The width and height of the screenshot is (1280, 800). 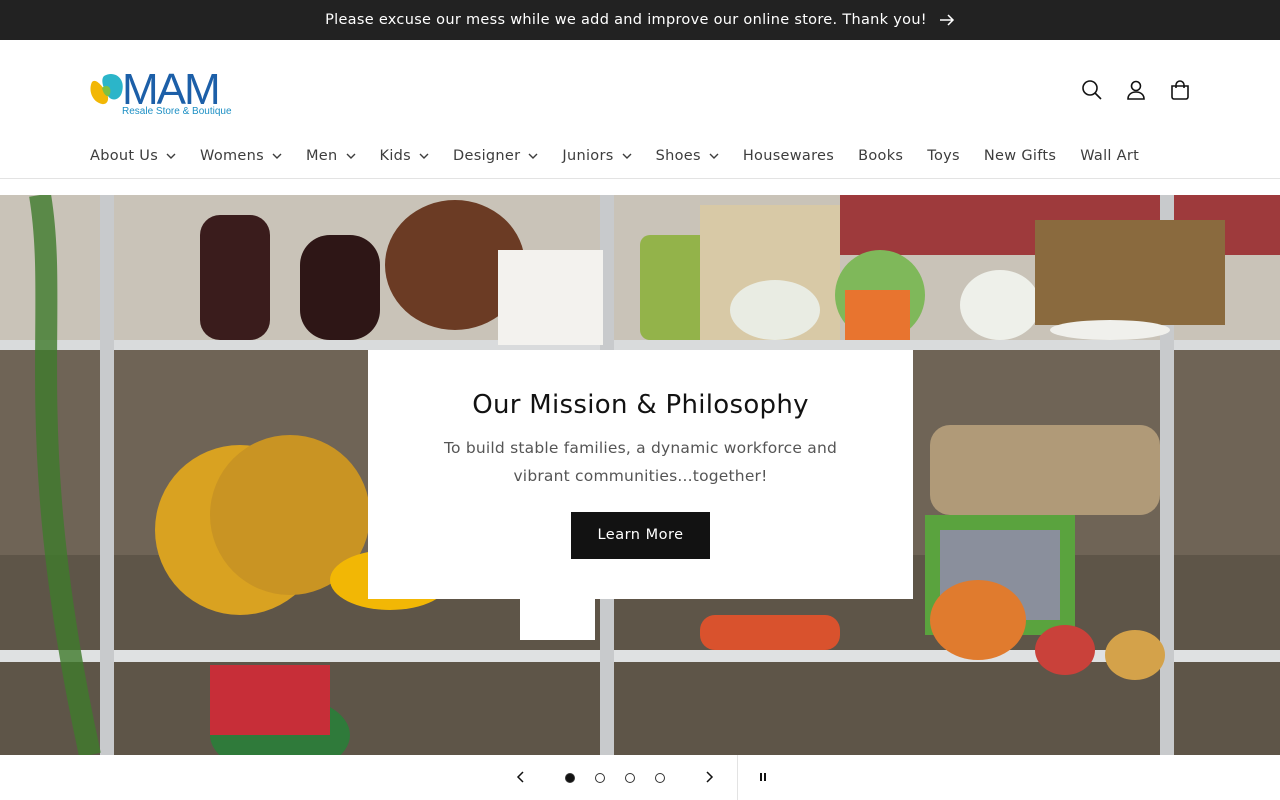 What do you see at coordinates (678, 156) in the screenshot?
I see `nav-item-label: Shoes` at bounding box center [678, 156].